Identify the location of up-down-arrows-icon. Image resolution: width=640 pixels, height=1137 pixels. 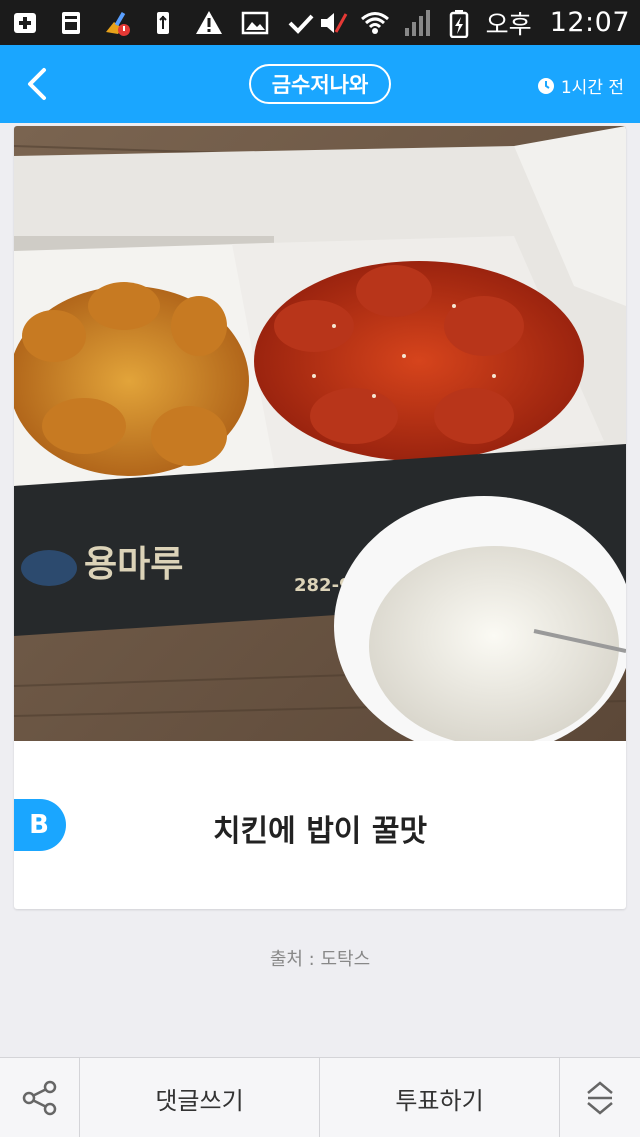
(600, 1098).